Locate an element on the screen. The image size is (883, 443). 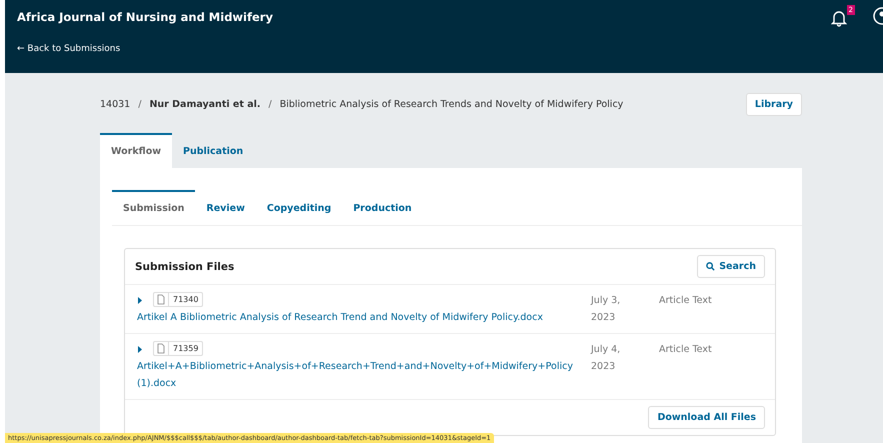
tab: Publication is located at coordinates (213, 150).